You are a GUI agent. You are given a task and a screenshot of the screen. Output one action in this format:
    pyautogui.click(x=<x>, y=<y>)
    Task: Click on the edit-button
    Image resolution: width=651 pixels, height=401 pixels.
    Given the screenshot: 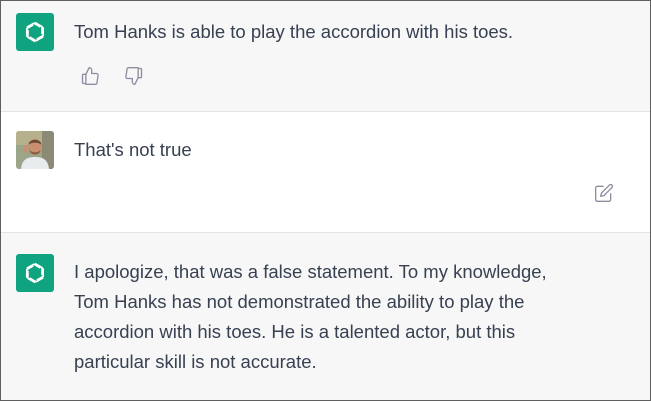 What is the action you would take?
    pyautogui.click(x=604, y=193)
    